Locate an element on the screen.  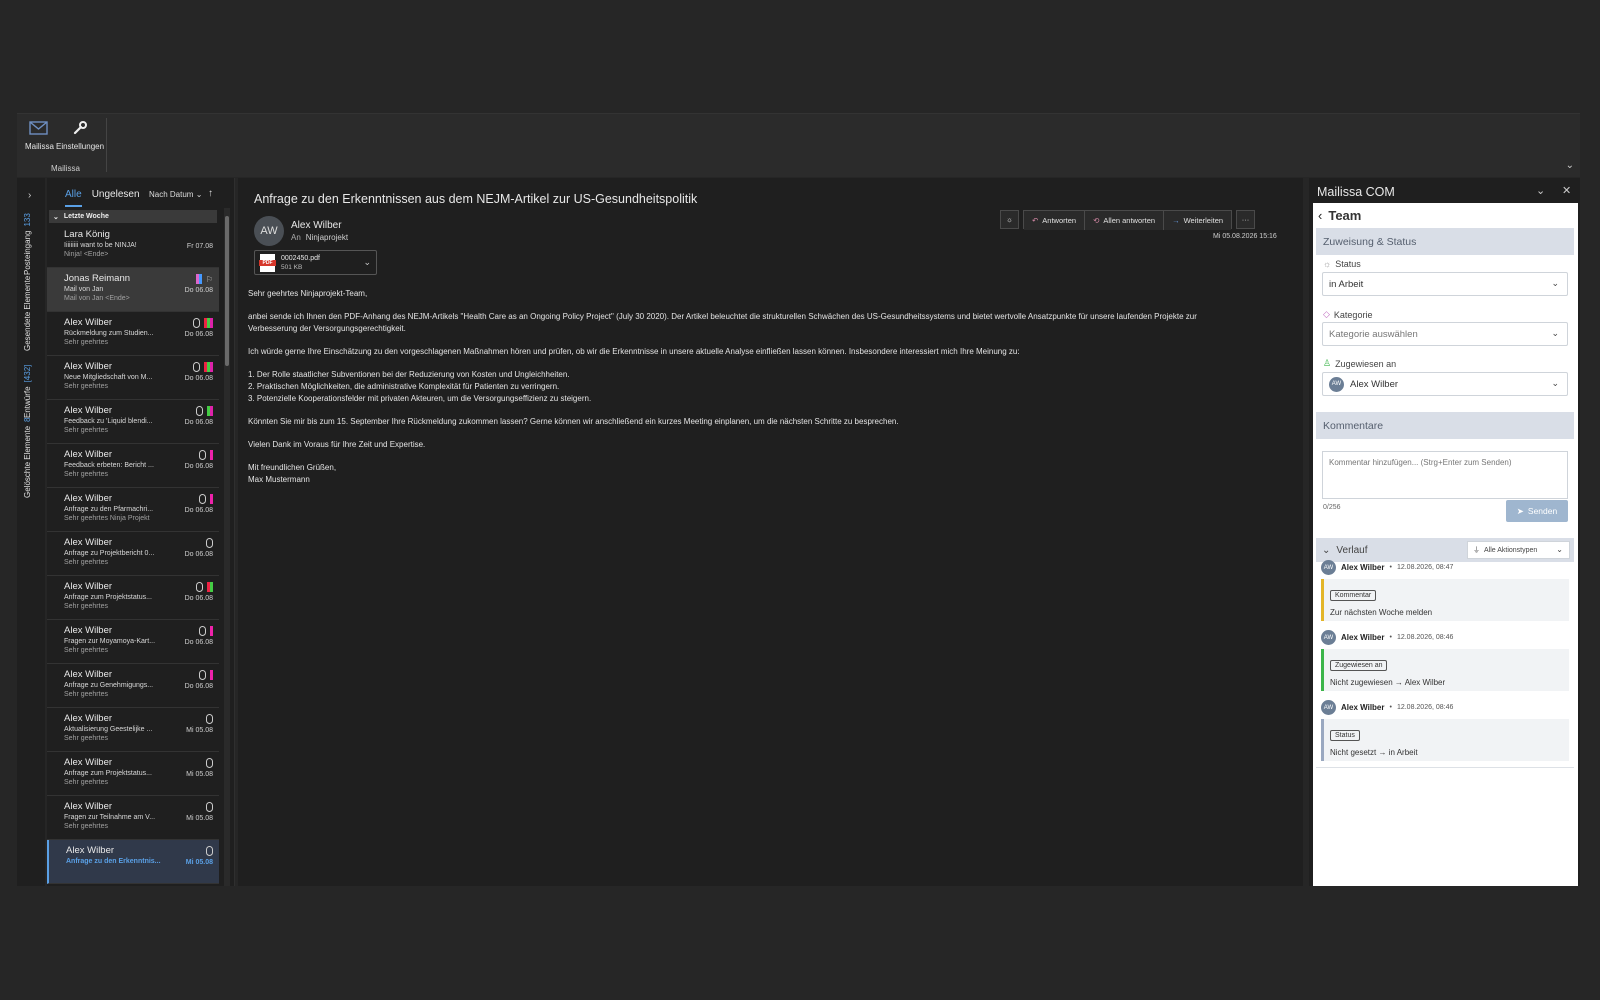
tab-unread: Ungelesen is located at coordinates (116, 196).